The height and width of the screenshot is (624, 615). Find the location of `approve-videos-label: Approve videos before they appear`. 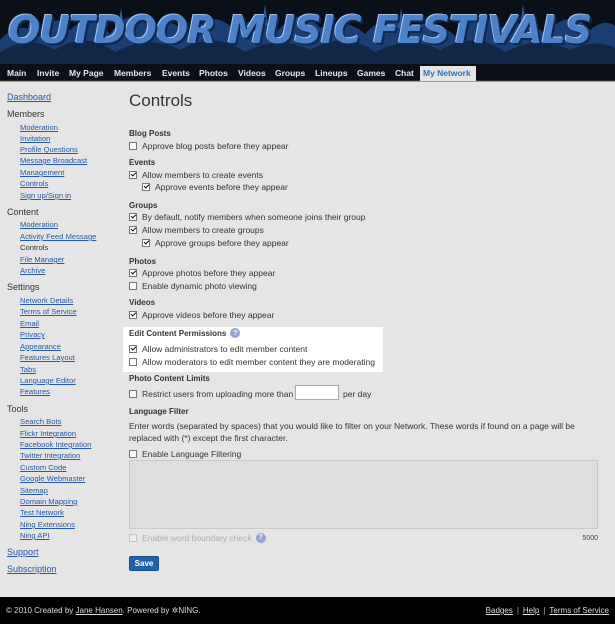

approve-videos-label: Approve videos before they appear is located at coordinates (208, 314).